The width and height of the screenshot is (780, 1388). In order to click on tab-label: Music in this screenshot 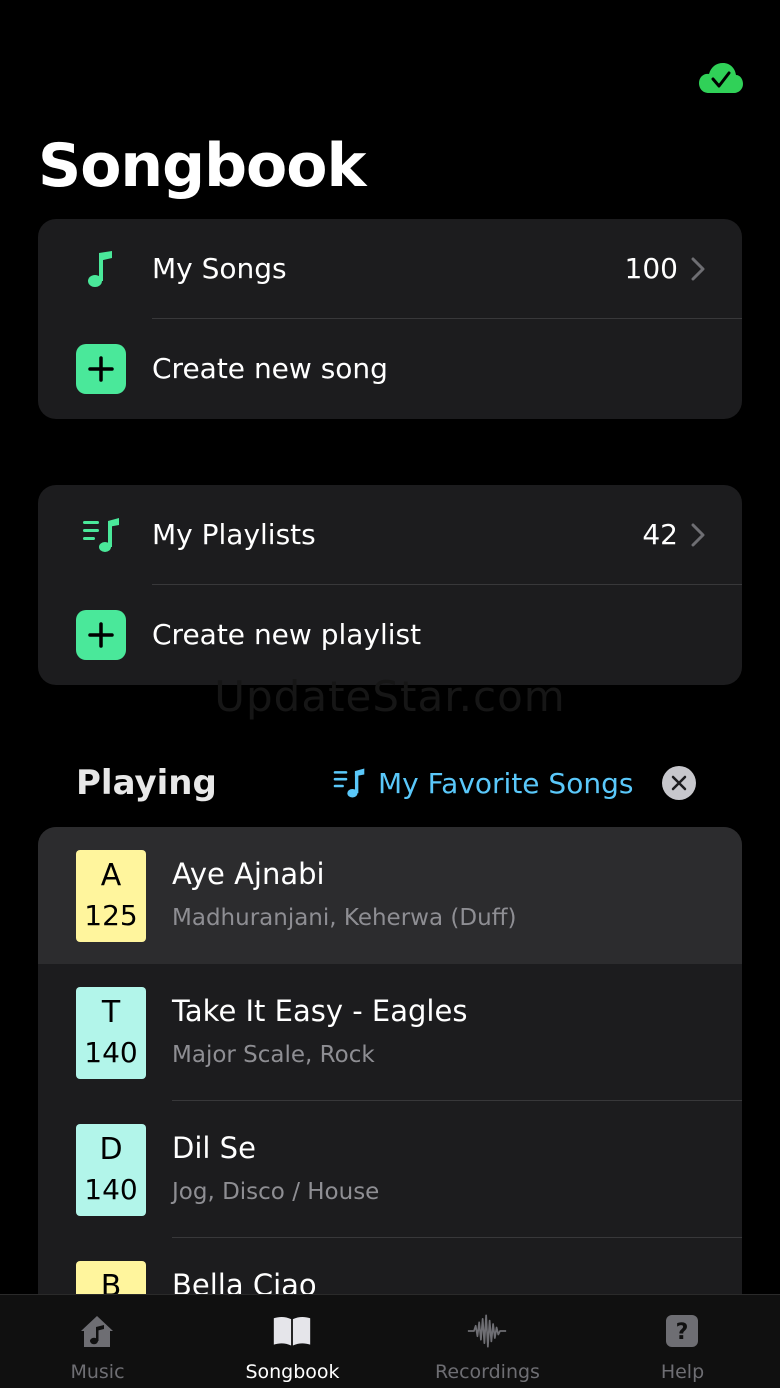, I will do `click(97, 1372)`.